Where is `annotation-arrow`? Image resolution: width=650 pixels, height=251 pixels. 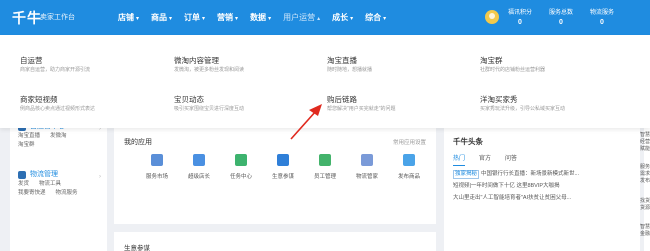
annotation-arrow is located at coordinates (306, 122).